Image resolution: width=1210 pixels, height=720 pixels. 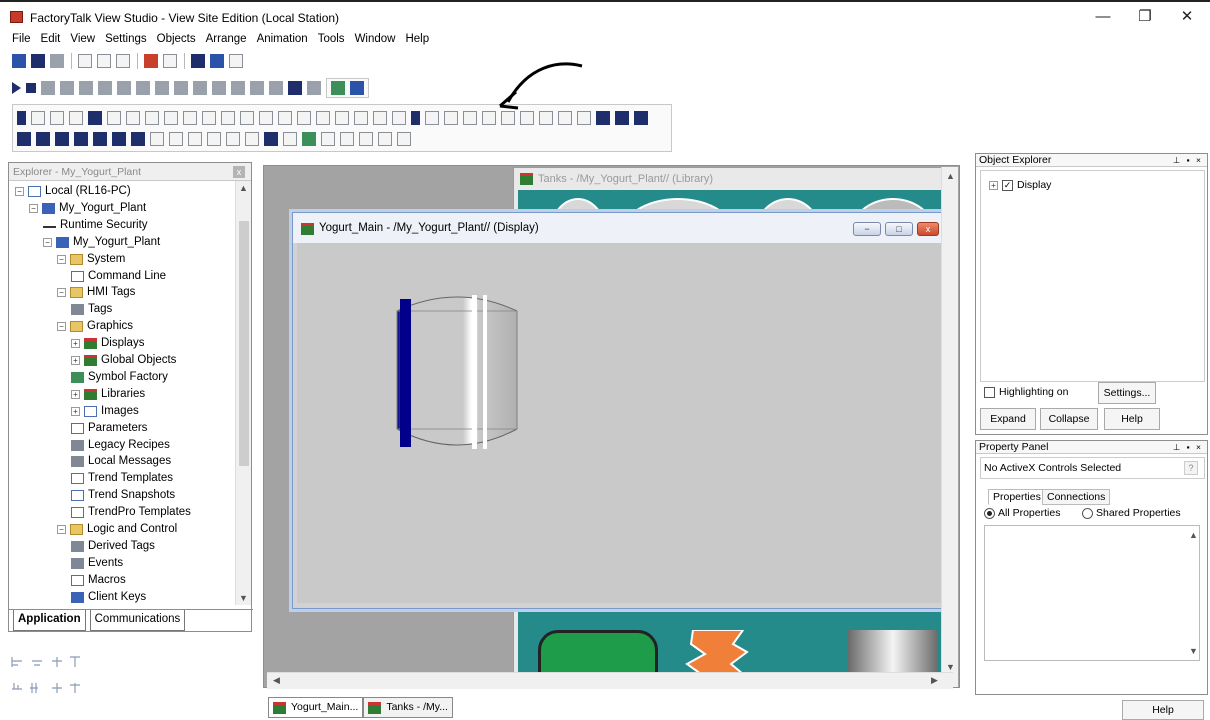 I want to click on tree-item: TrendPro Templates, so click(x=131, y=512).